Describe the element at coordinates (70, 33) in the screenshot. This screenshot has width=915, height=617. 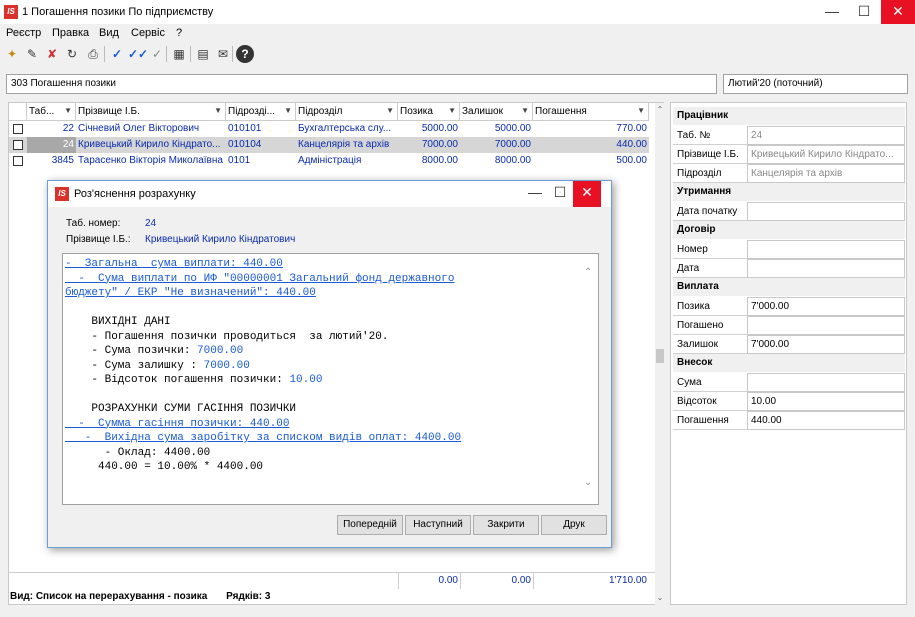
I see `menu-edit: Правка` at that location.